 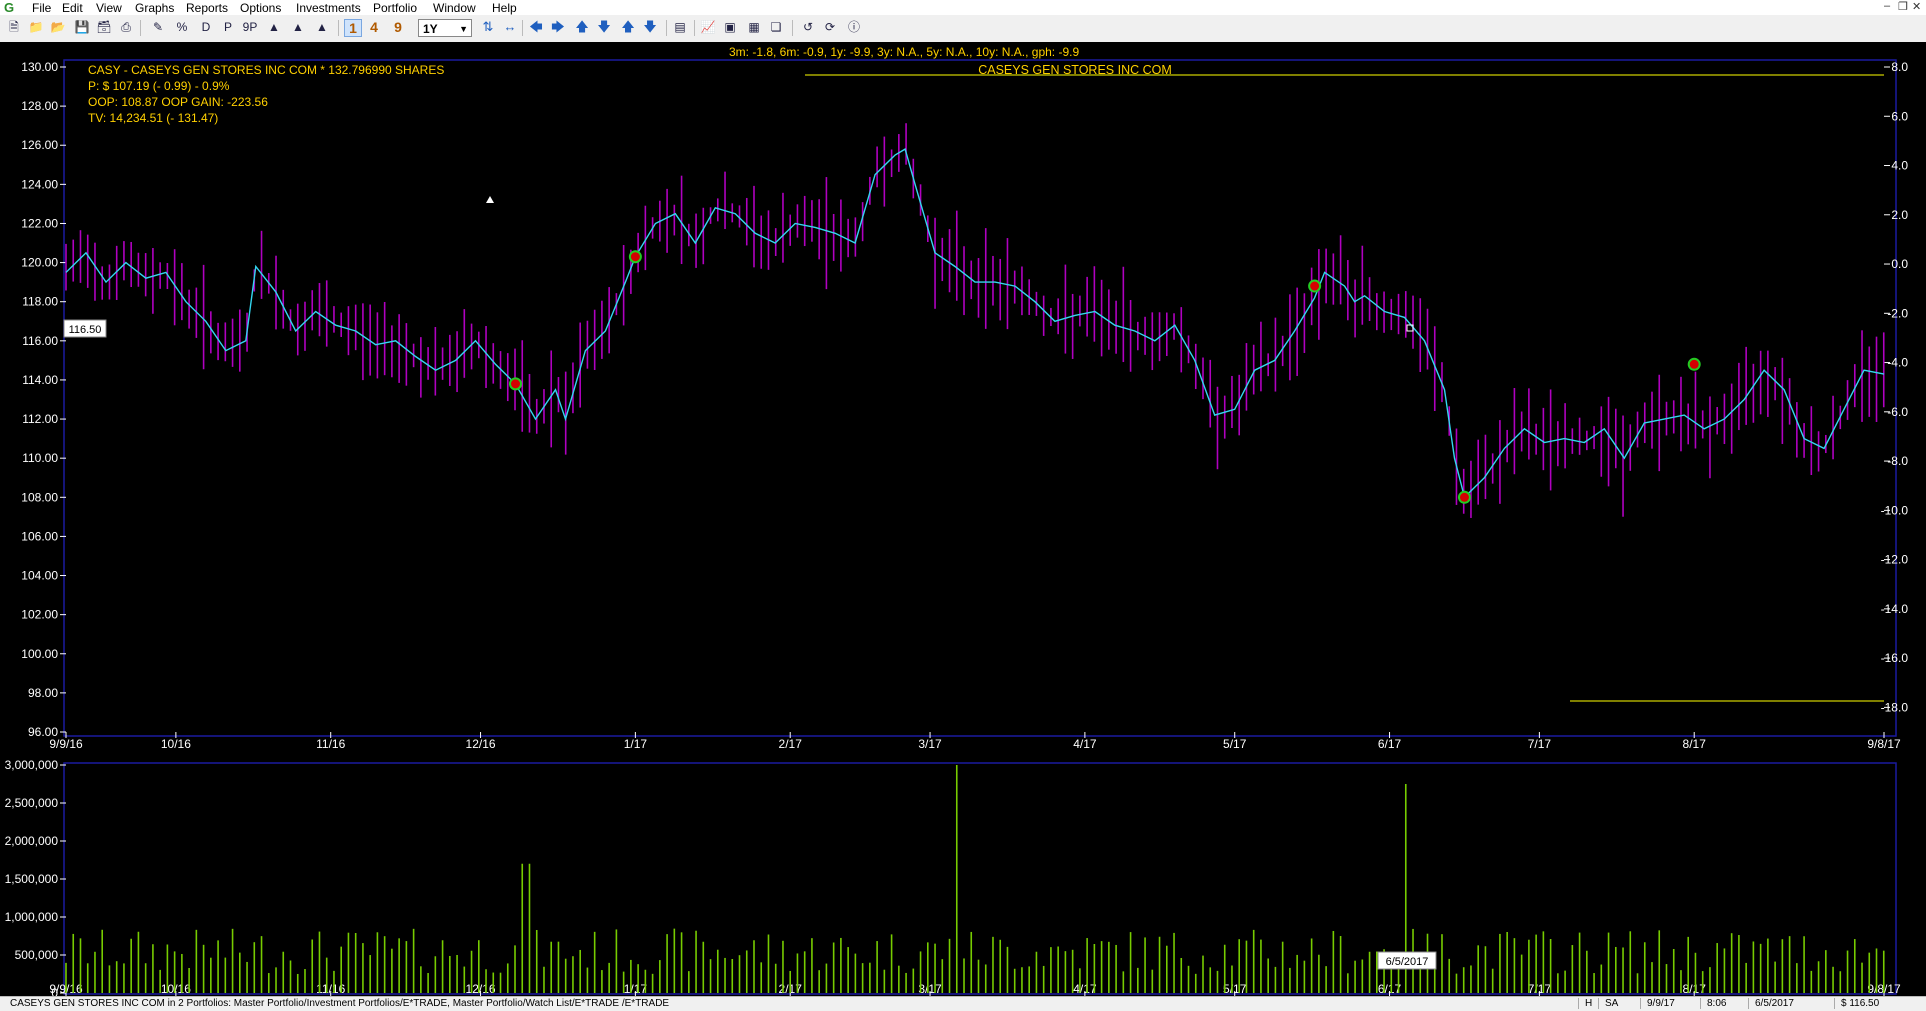 I want to click on save-icon: 💾, so click(x=82, y=27).